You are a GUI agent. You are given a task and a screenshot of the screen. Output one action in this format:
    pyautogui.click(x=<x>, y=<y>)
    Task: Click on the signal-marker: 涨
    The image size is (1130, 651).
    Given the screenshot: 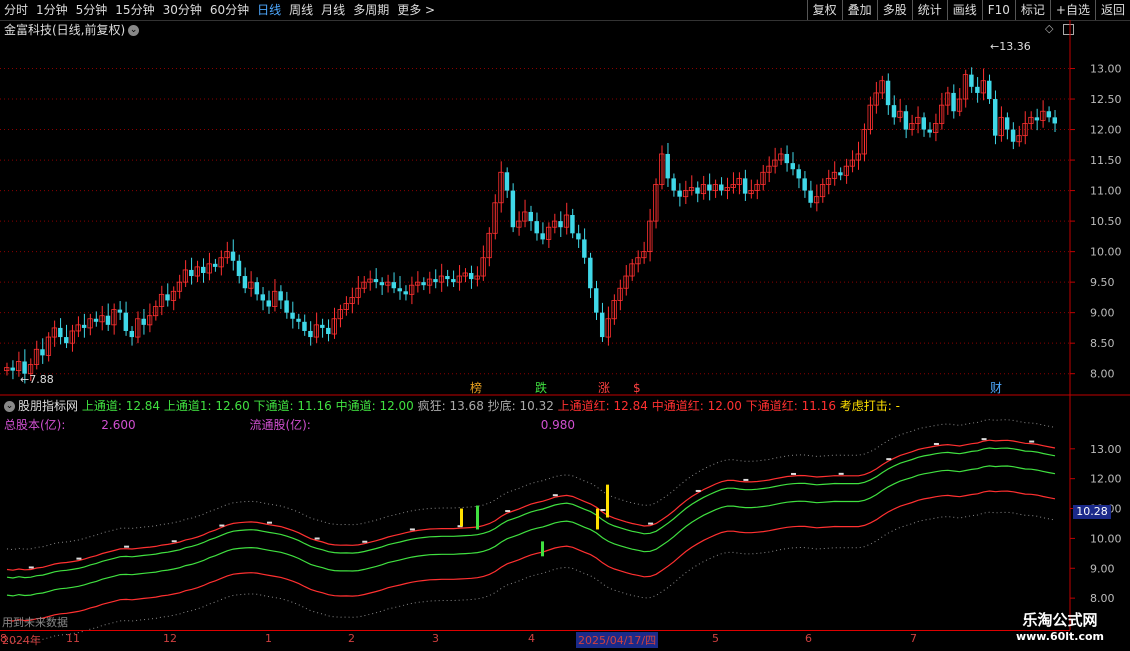 What is the action you would take?
    pyautogui.click(x=604, y=387)
    